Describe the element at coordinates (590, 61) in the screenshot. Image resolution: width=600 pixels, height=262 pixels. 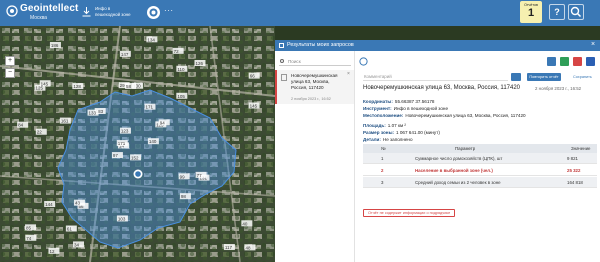
I see `word-icon` at that location.